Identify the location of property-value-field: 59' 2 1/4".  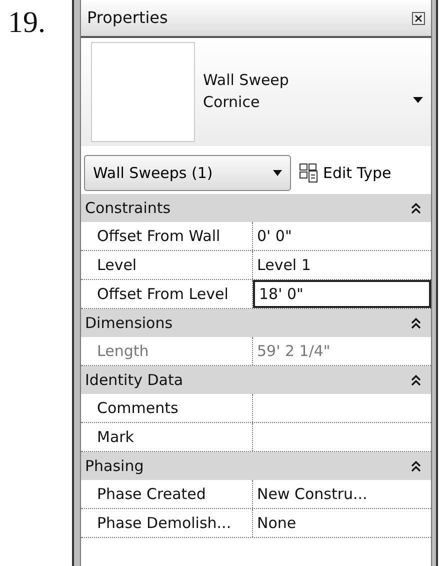
(342, 351).